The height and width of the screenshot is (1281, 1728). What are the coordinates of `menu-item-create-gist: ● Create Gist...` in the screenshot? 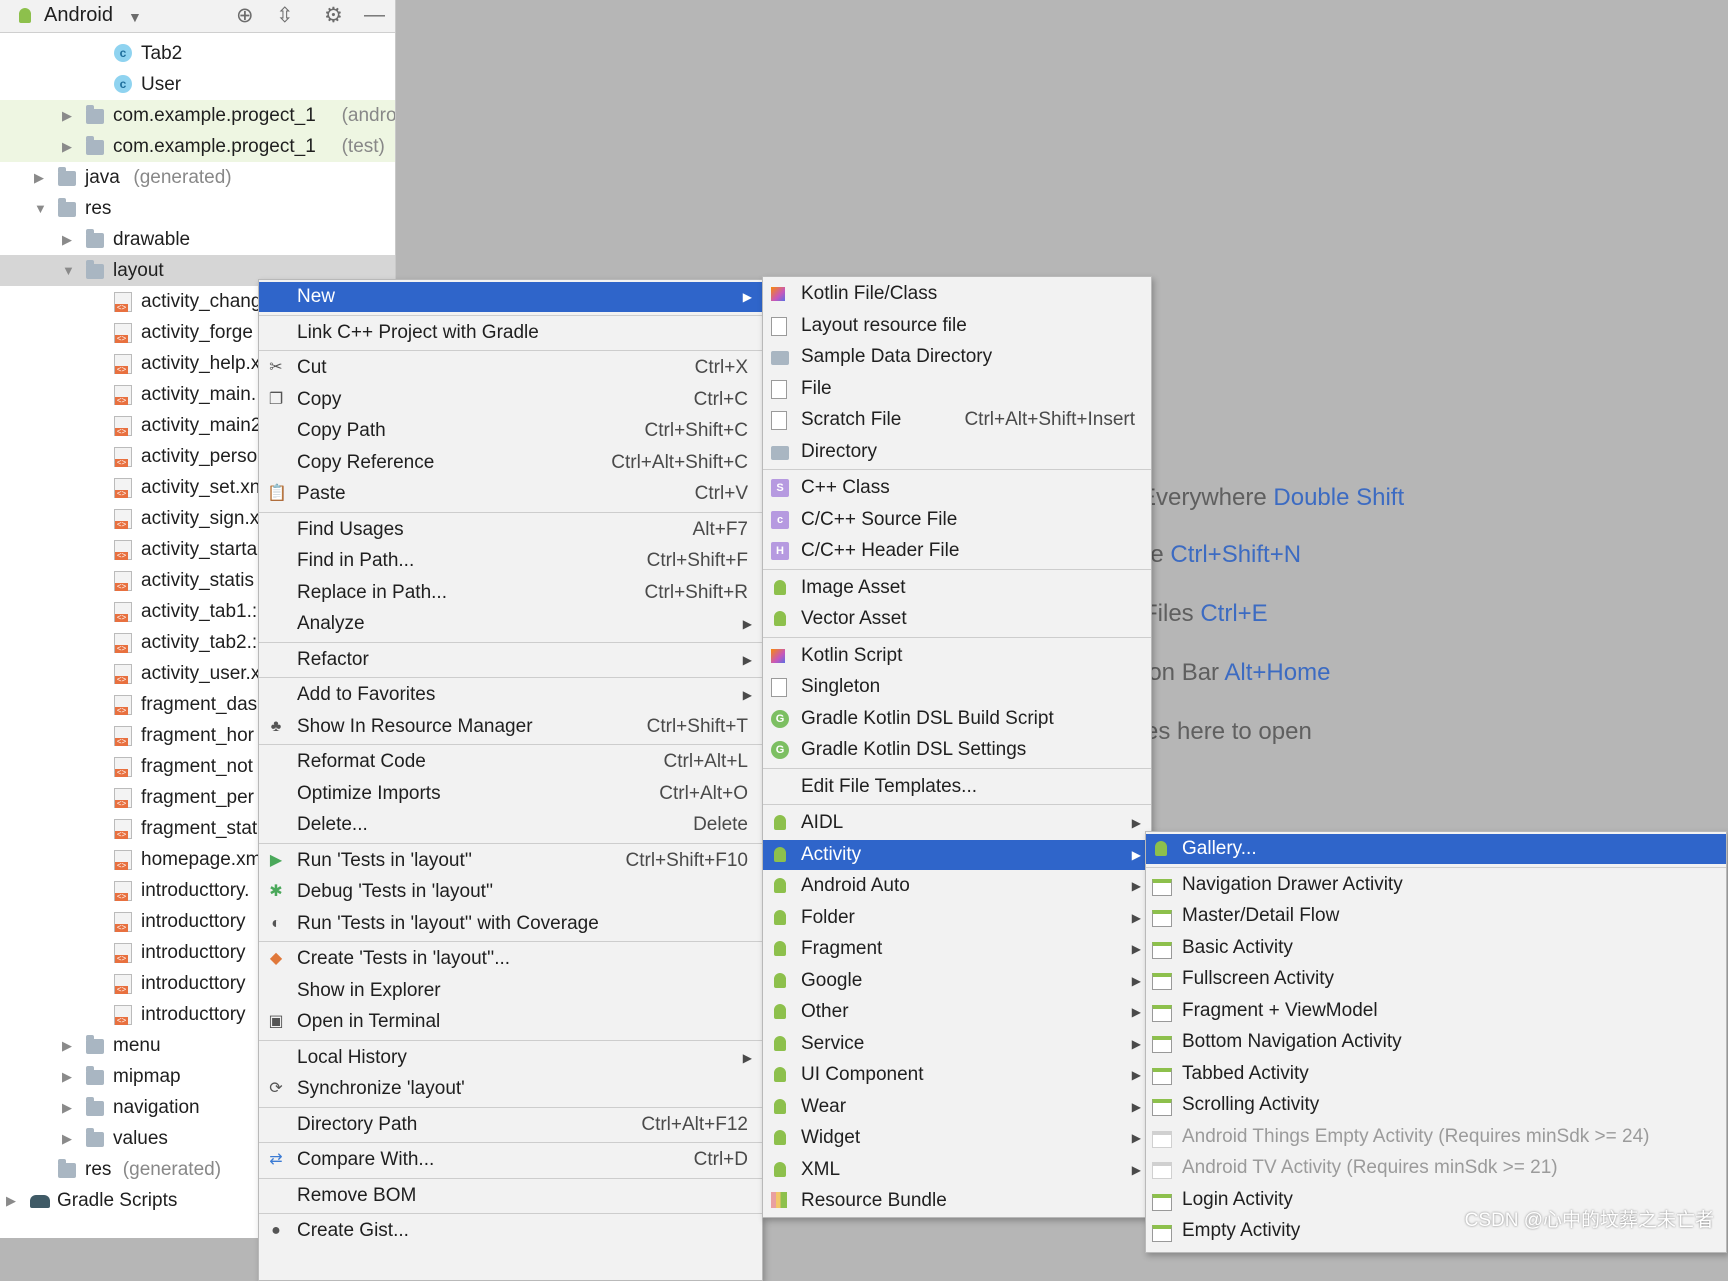 It's located at (510, 1231).